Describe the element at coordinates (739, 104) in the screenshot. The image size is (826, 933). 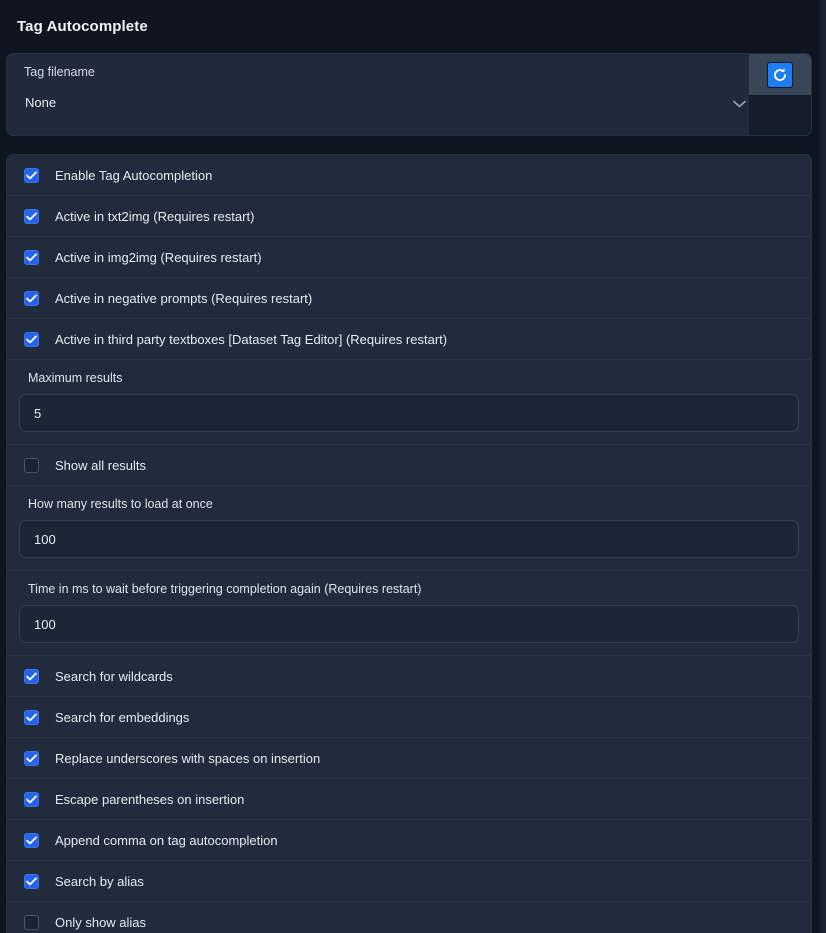
I see `chevron-down-icon` at that location.